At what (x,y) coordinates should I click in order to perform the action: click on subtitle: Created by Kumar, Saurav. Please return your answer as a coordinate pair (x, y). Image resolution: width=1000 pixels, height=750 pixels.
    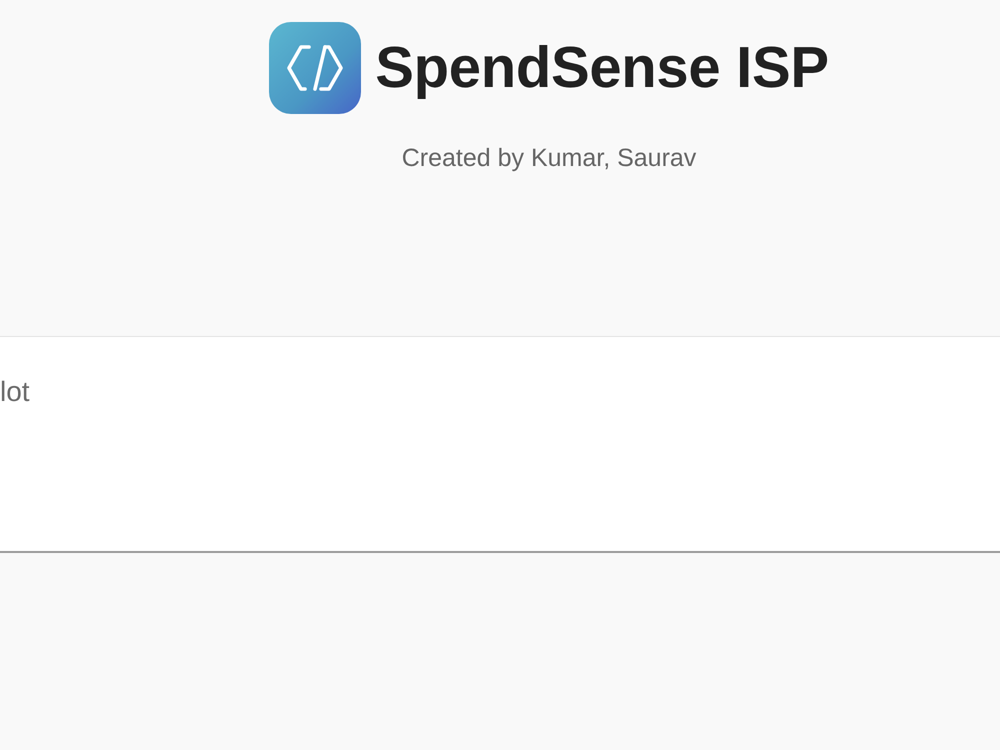
    Looking at the image, I should click on (549, 158).